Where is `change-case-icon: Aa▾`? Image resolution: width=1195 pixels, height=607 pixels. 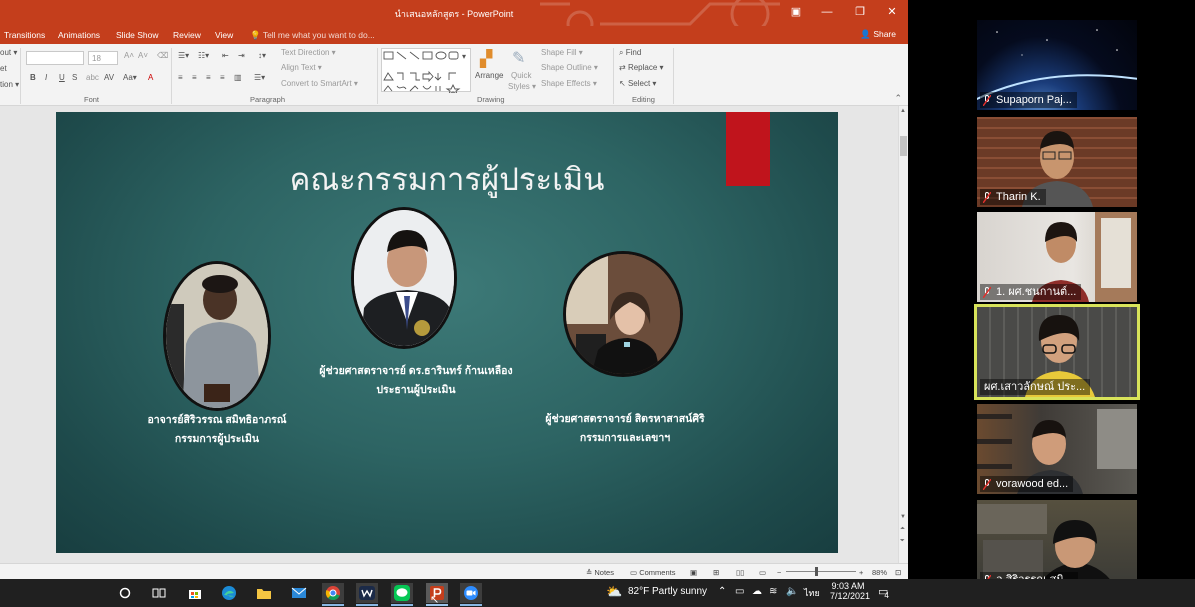 change-case-icon: Aa▾ is located at coordinates (130, 77).